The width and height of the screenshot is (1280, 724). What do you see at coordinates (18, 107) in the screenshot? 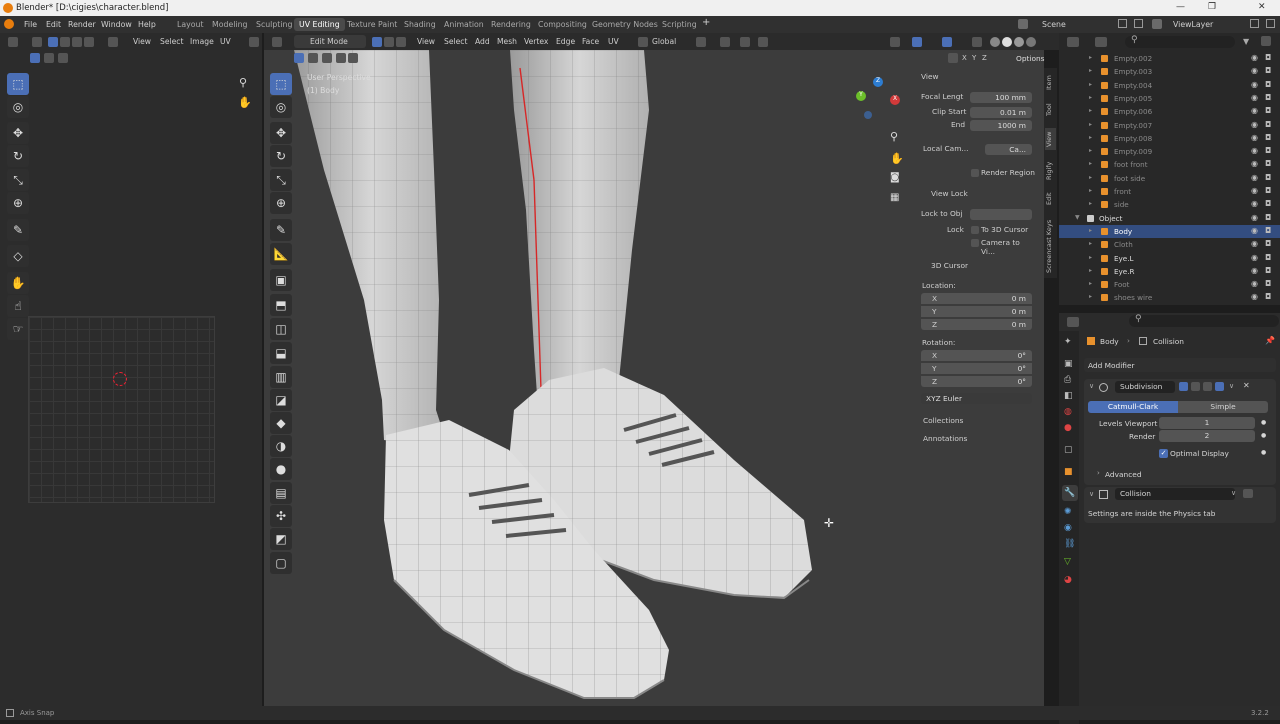
I see `cursor-tool: ◎` at bounding box center [18, 107].